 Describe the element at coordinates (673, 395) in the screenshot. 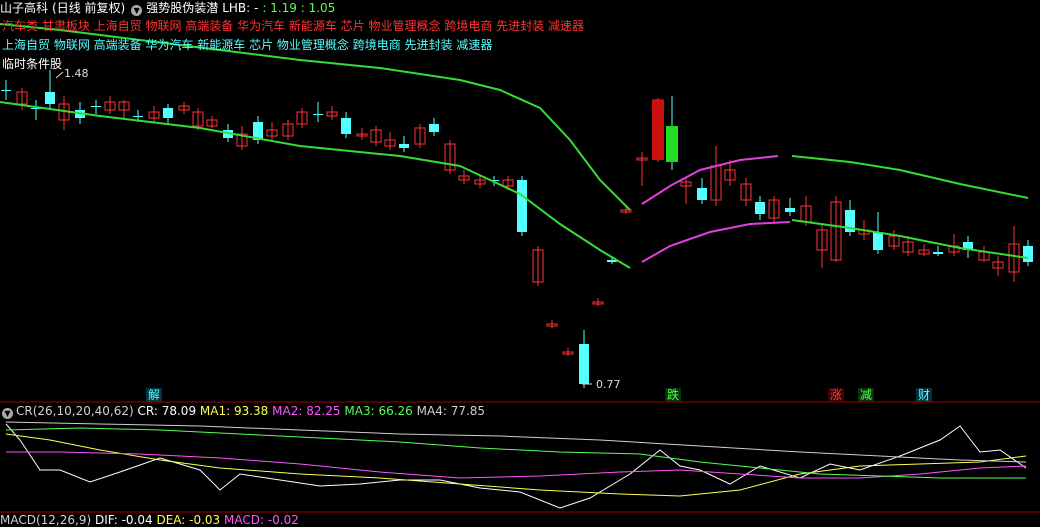

I see `event-marker-fall: 跌` at that location.